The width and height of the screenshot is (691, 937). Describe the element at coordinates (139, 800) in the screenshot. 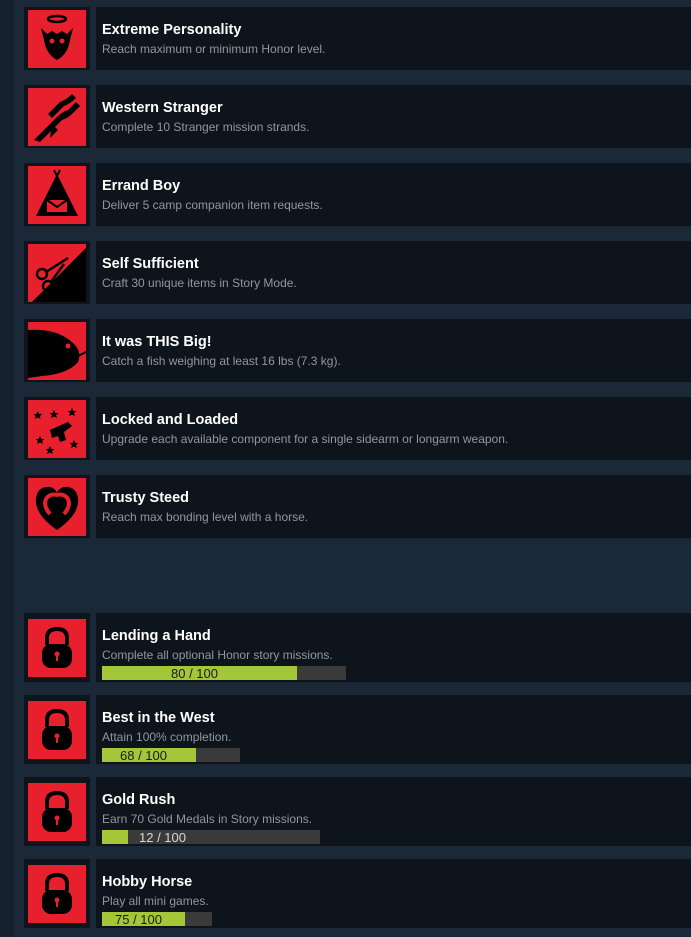

I see `achievement-title: Gold Rush` at that location.